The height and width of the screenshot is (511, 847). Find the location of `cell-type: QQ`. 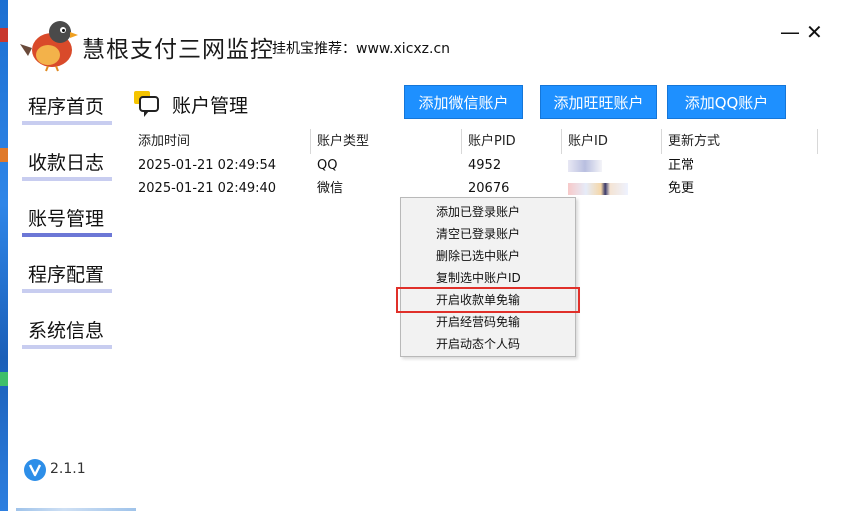

cell-type: QQ is located at coordinates (327, 165).